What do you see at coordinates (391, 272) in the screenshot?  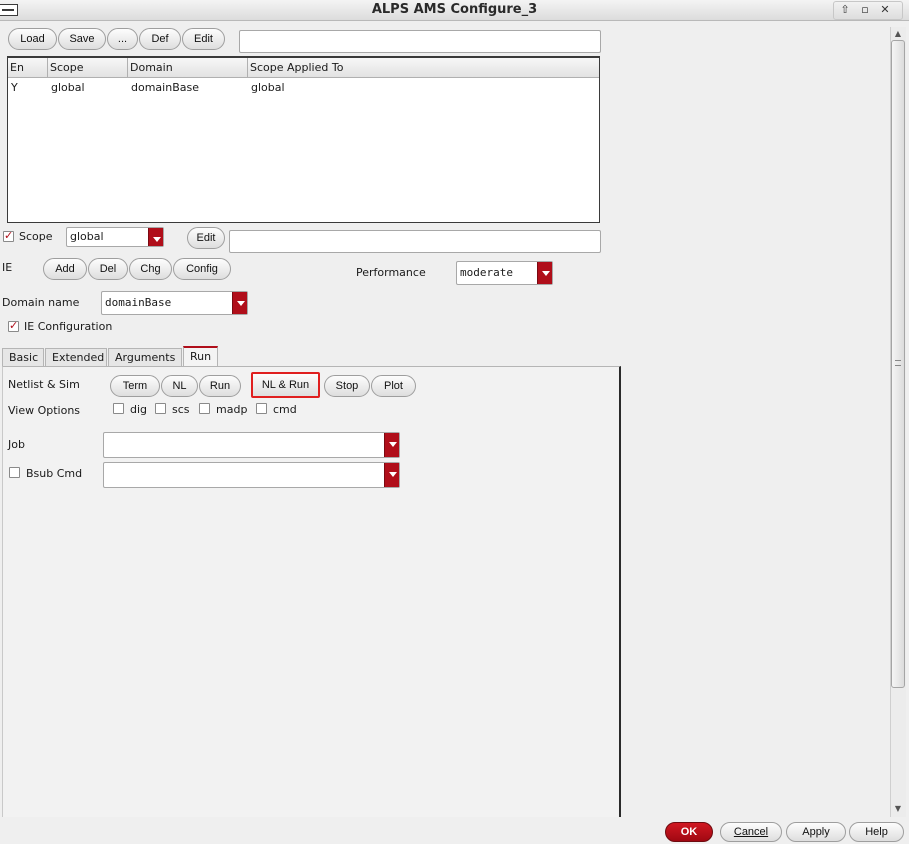 I see `performance-label: Performance` at bounding box center [391, 272].